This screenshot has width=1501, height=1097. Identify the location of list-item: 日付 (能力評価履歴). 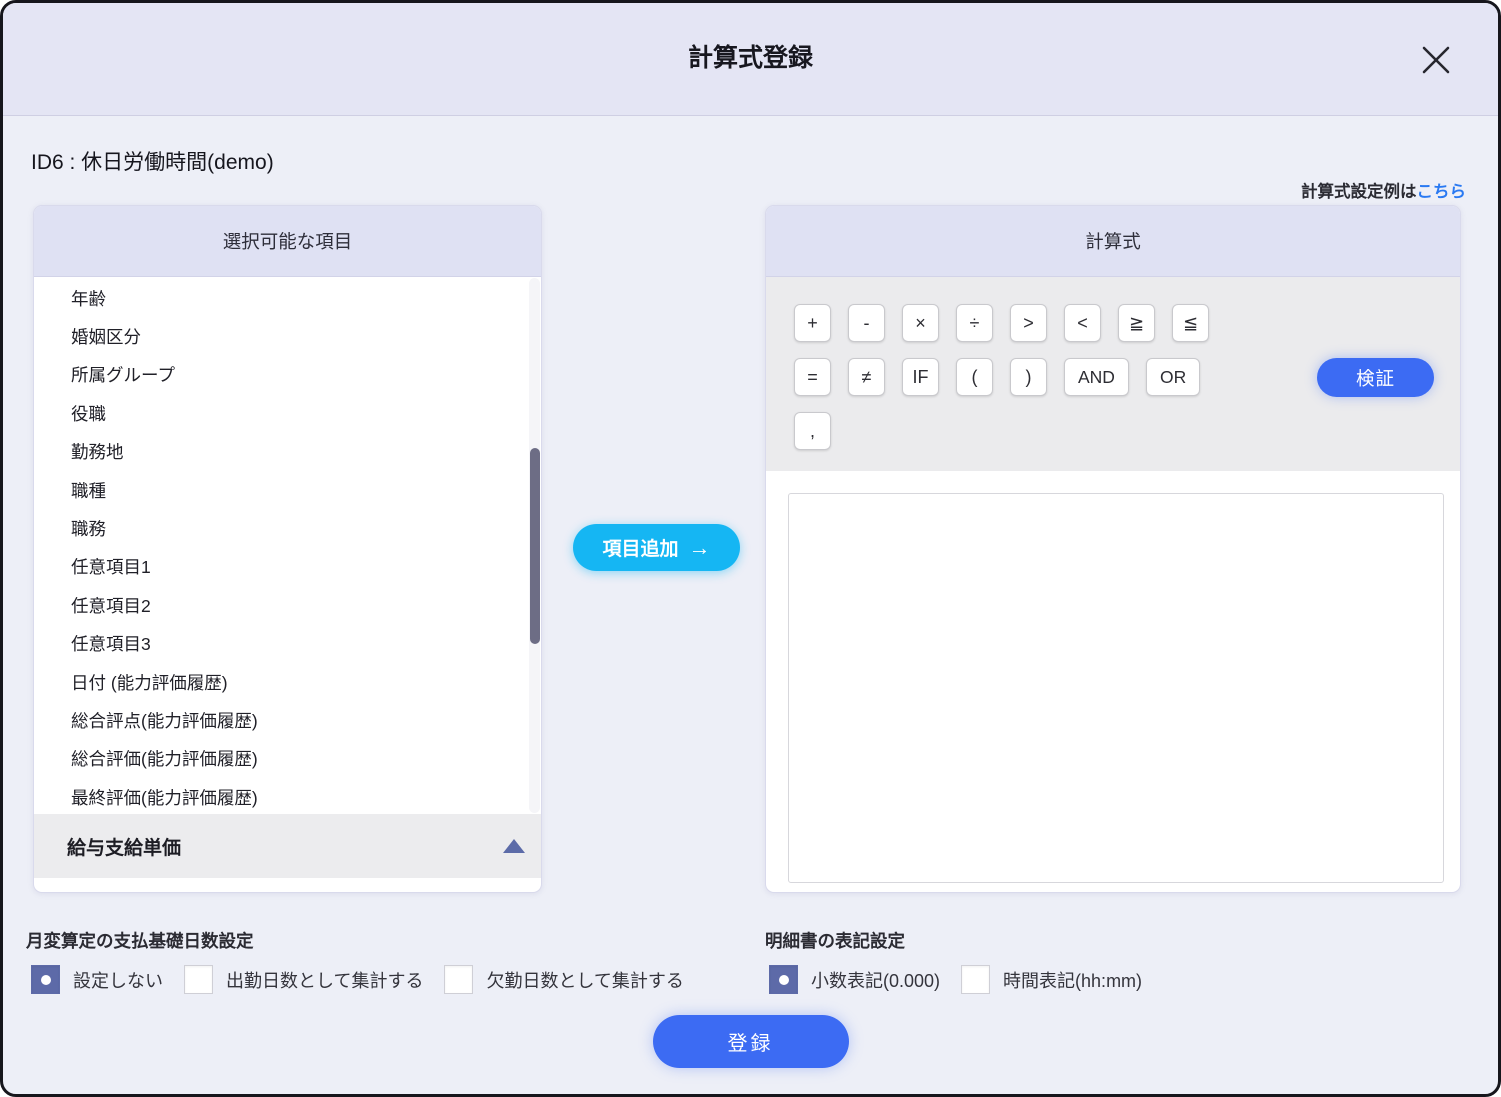
(306, 682).